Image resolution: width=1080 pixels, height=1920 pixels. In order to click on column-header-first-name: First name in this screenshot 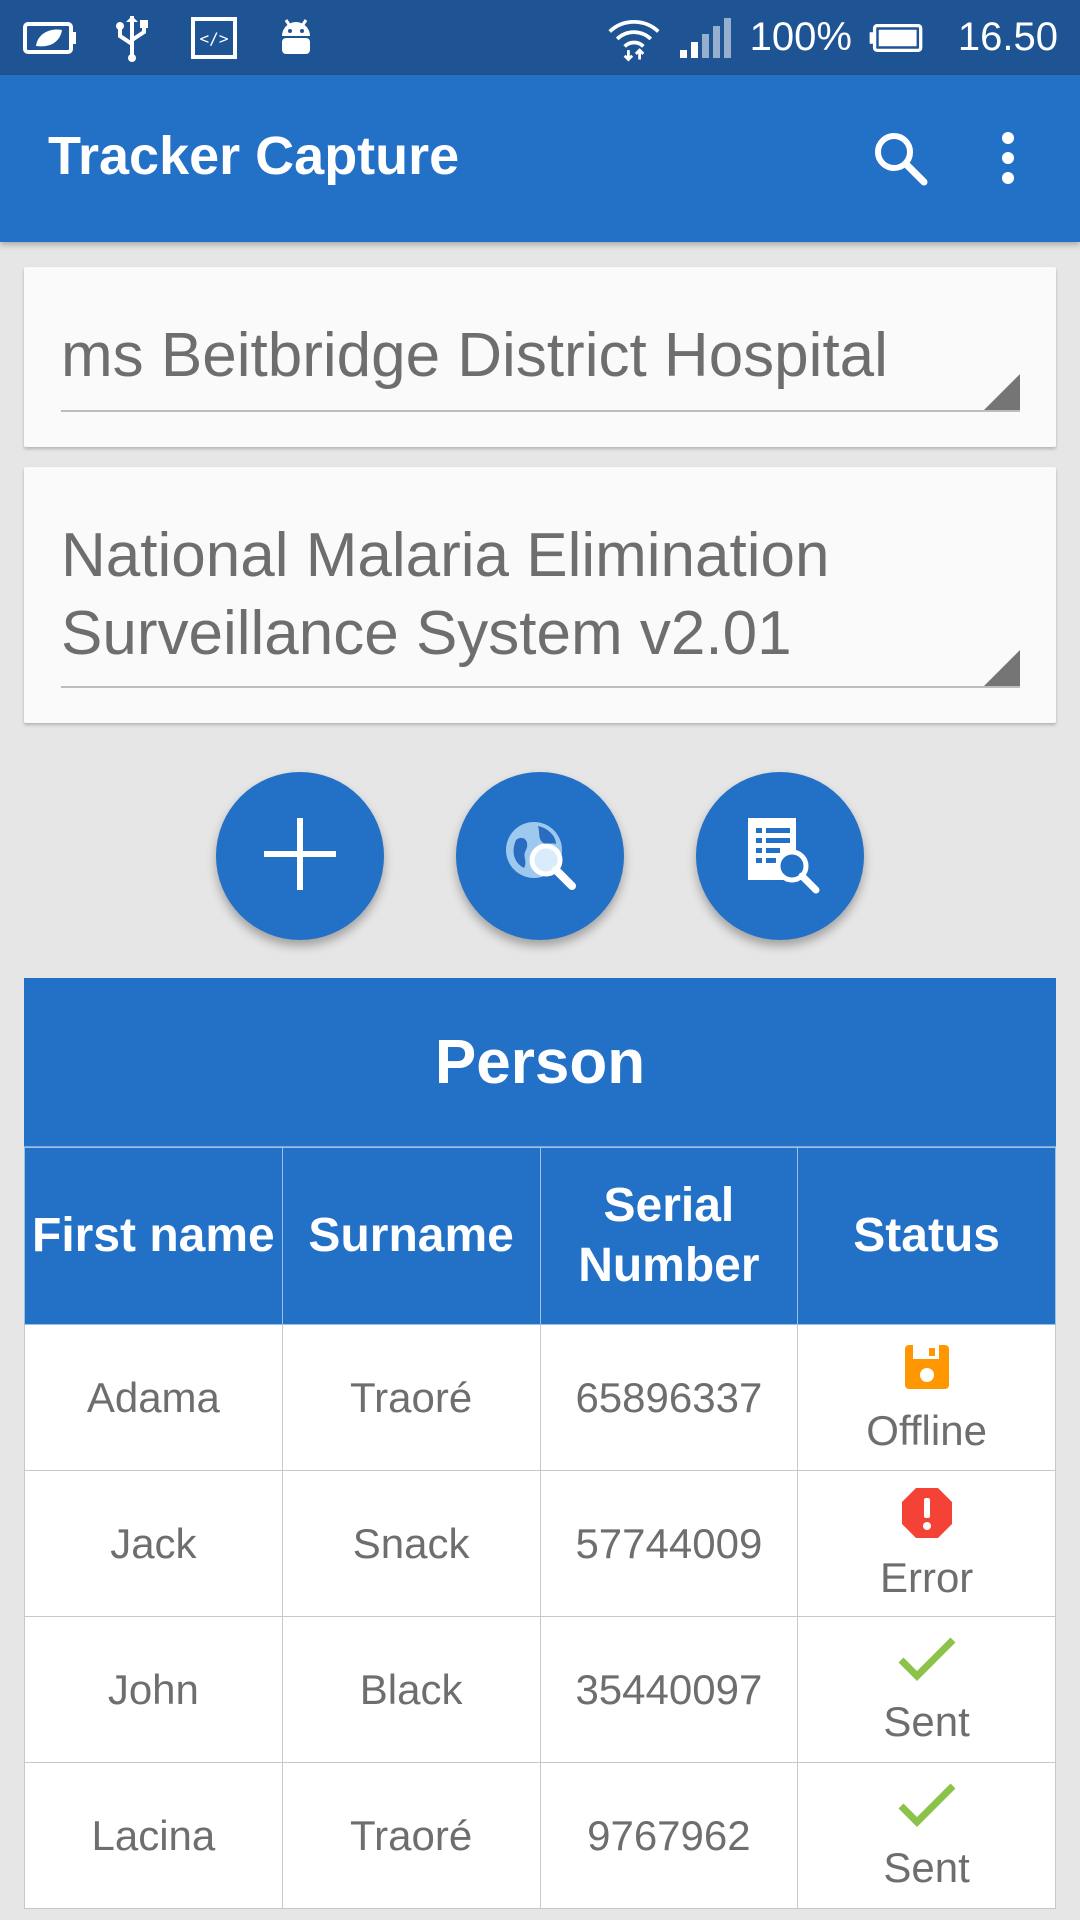, I will do `click(153, 1236)`.